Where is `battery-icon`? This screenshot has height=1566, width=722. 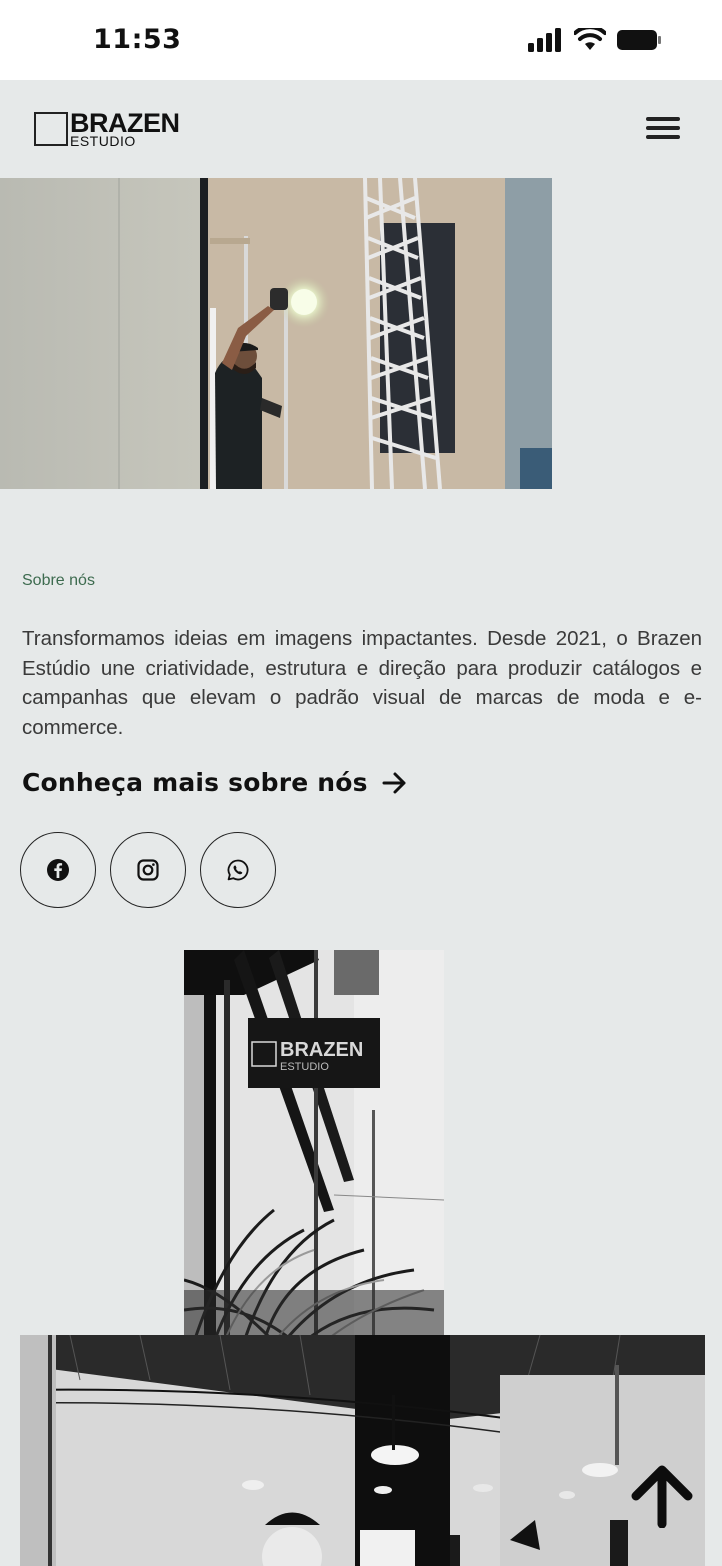
battery-icon is located at coordinates (639, 40).